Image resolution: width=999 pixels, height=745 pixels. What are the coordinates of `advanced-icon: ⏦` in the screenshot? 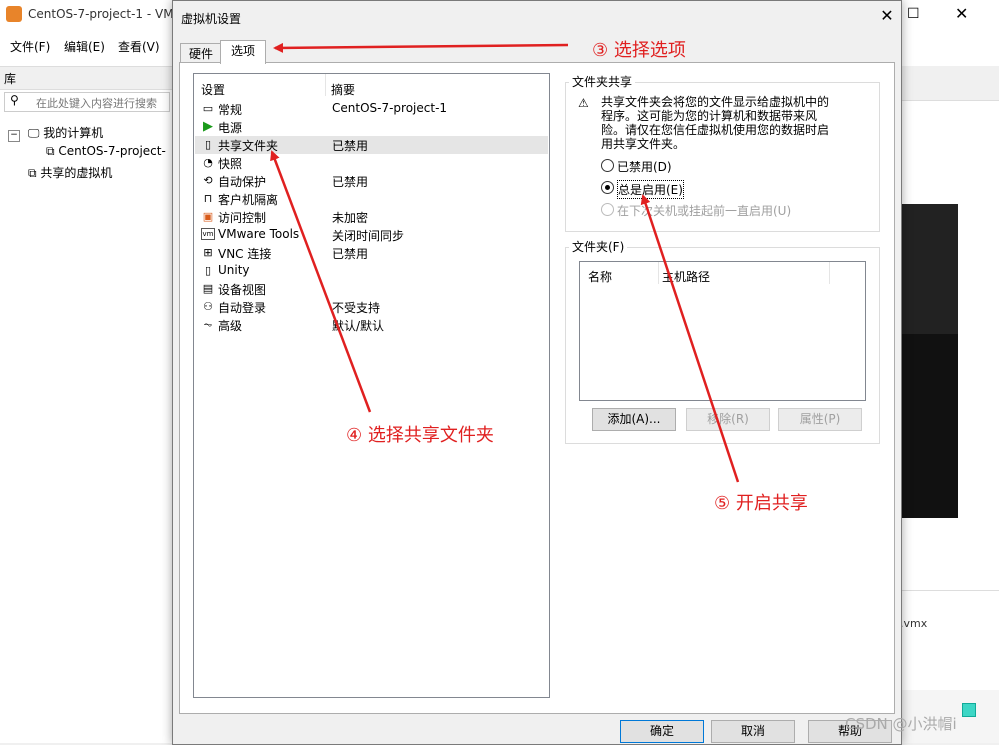 It's located at (208, 324).